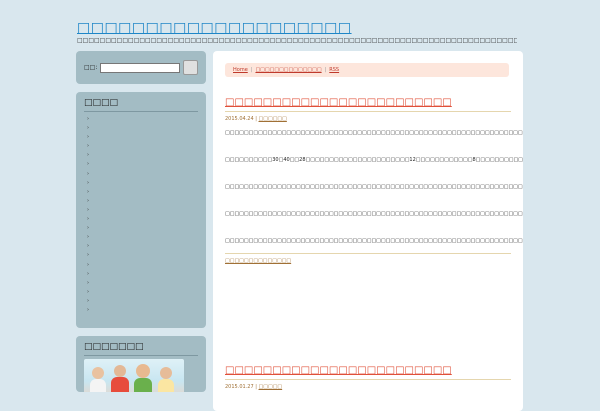  What do you see at coordinates (368, 387) in the screenshot?
I see `post-meta: 2015.01.27 | □□□□□` at bounding box center [368, 387].